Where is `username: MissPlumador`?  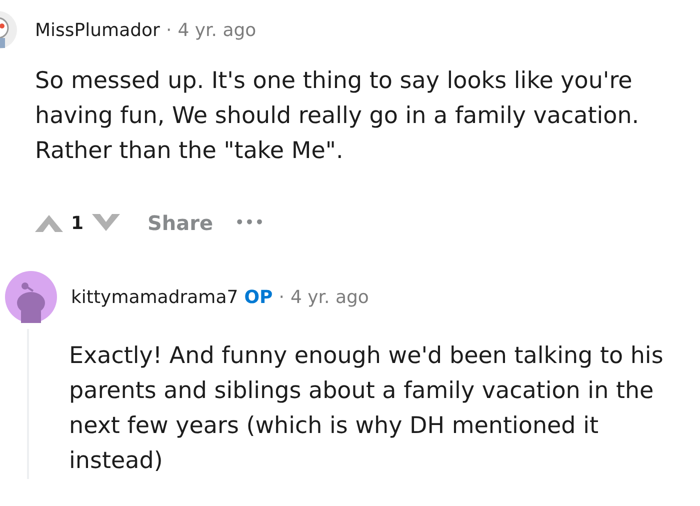
username: MissPlumador is located at coordinates (97, 30).